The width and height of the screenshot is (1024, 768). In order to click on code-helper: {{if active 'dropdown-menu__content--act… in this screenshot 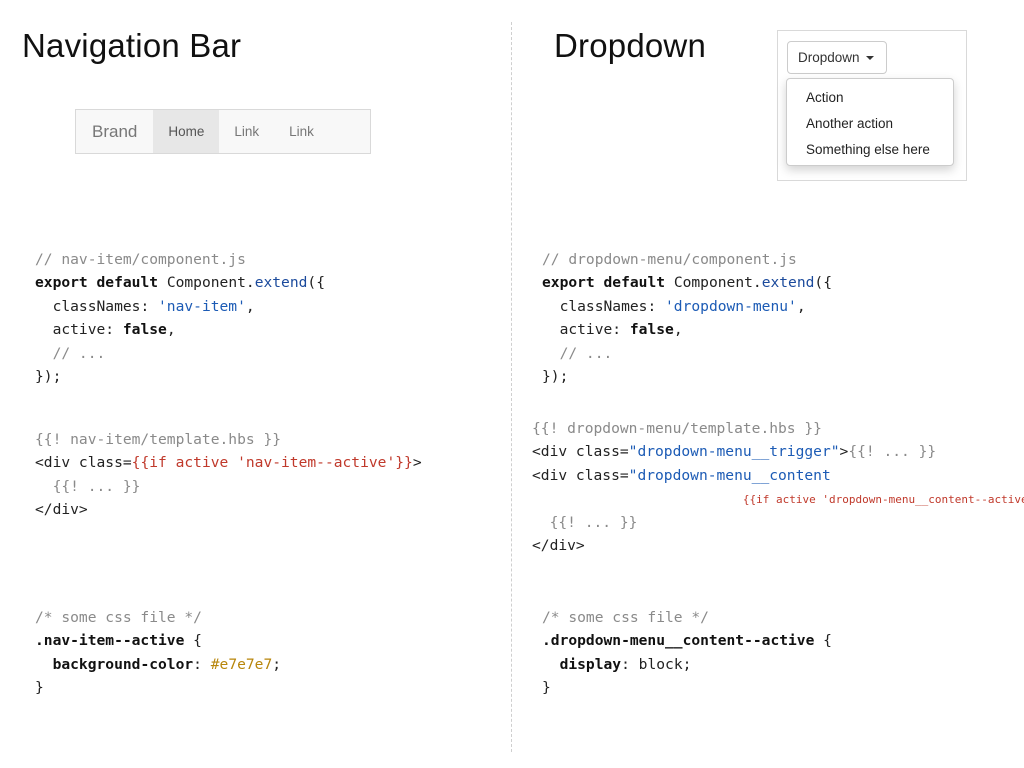, I will do `click(883, 499)`.